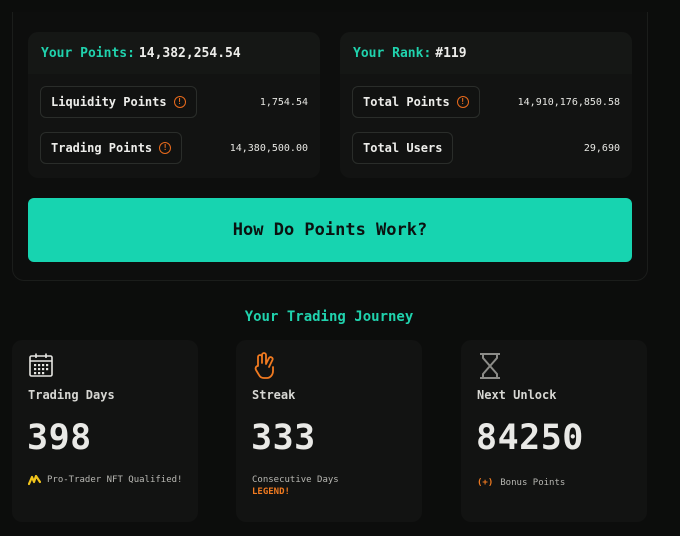 This screenshot has height=536, width=680. Describe the element at coordinates (295, 480) in the screenshot. I see `consecutive-days-text: Consecutive Days` at that location.